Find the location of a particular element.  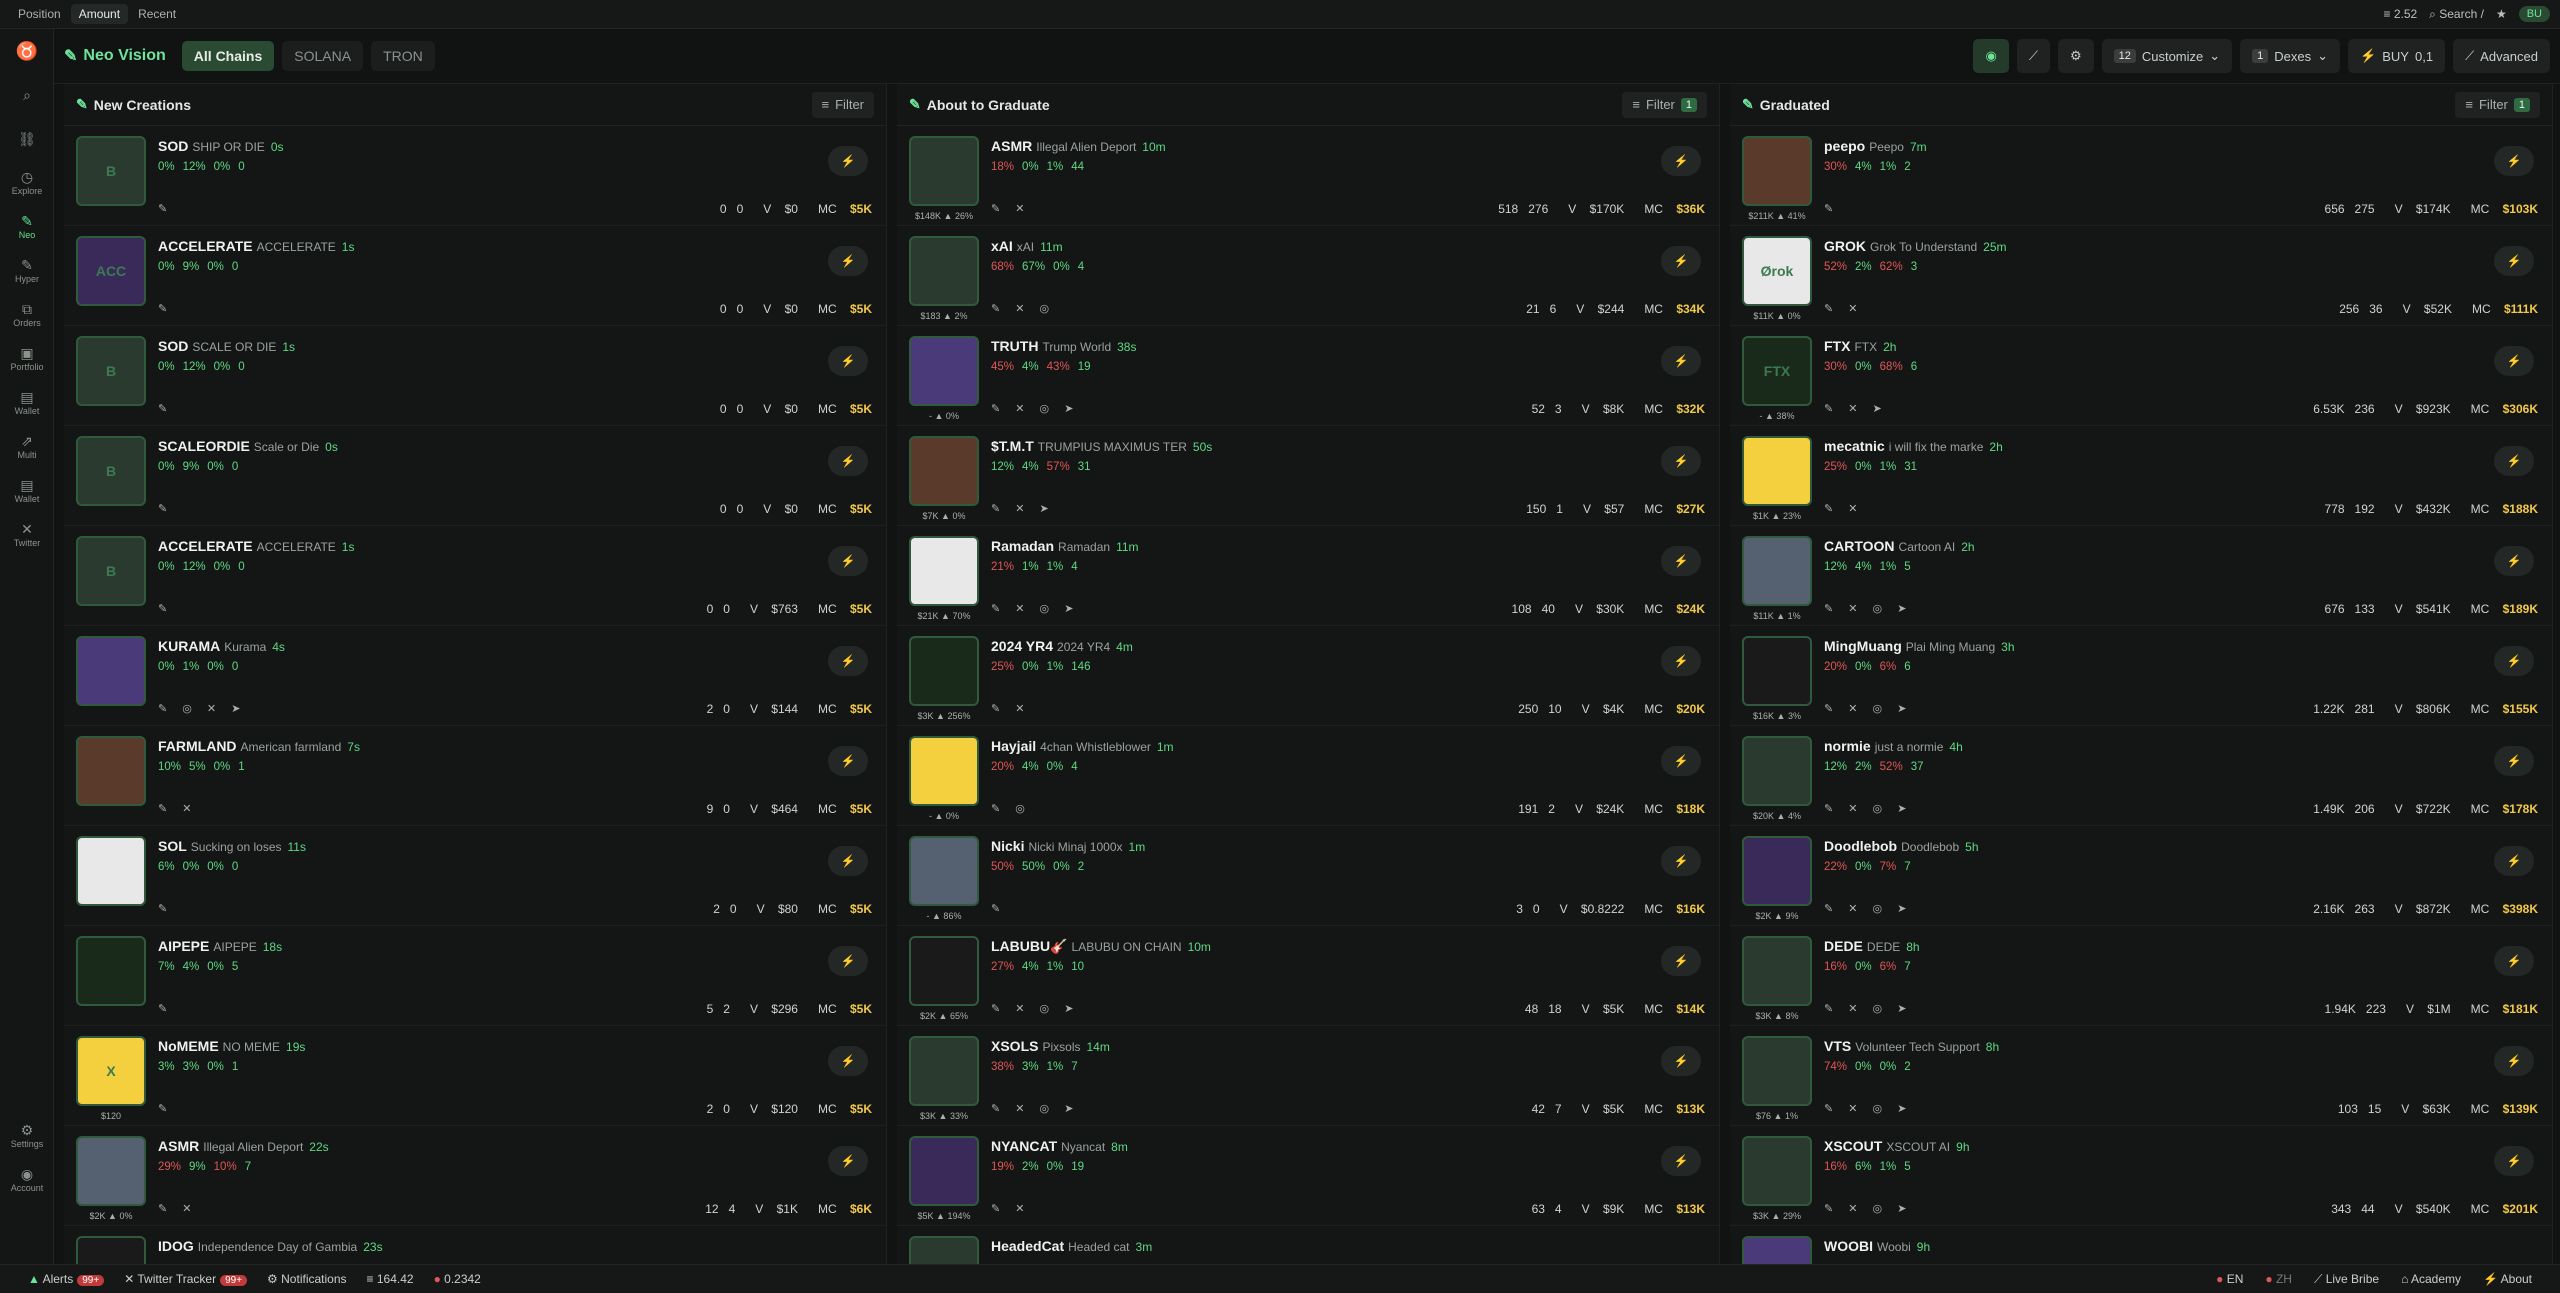

social-icons: ✎ ◎ is located at coordinates (1011, 808).